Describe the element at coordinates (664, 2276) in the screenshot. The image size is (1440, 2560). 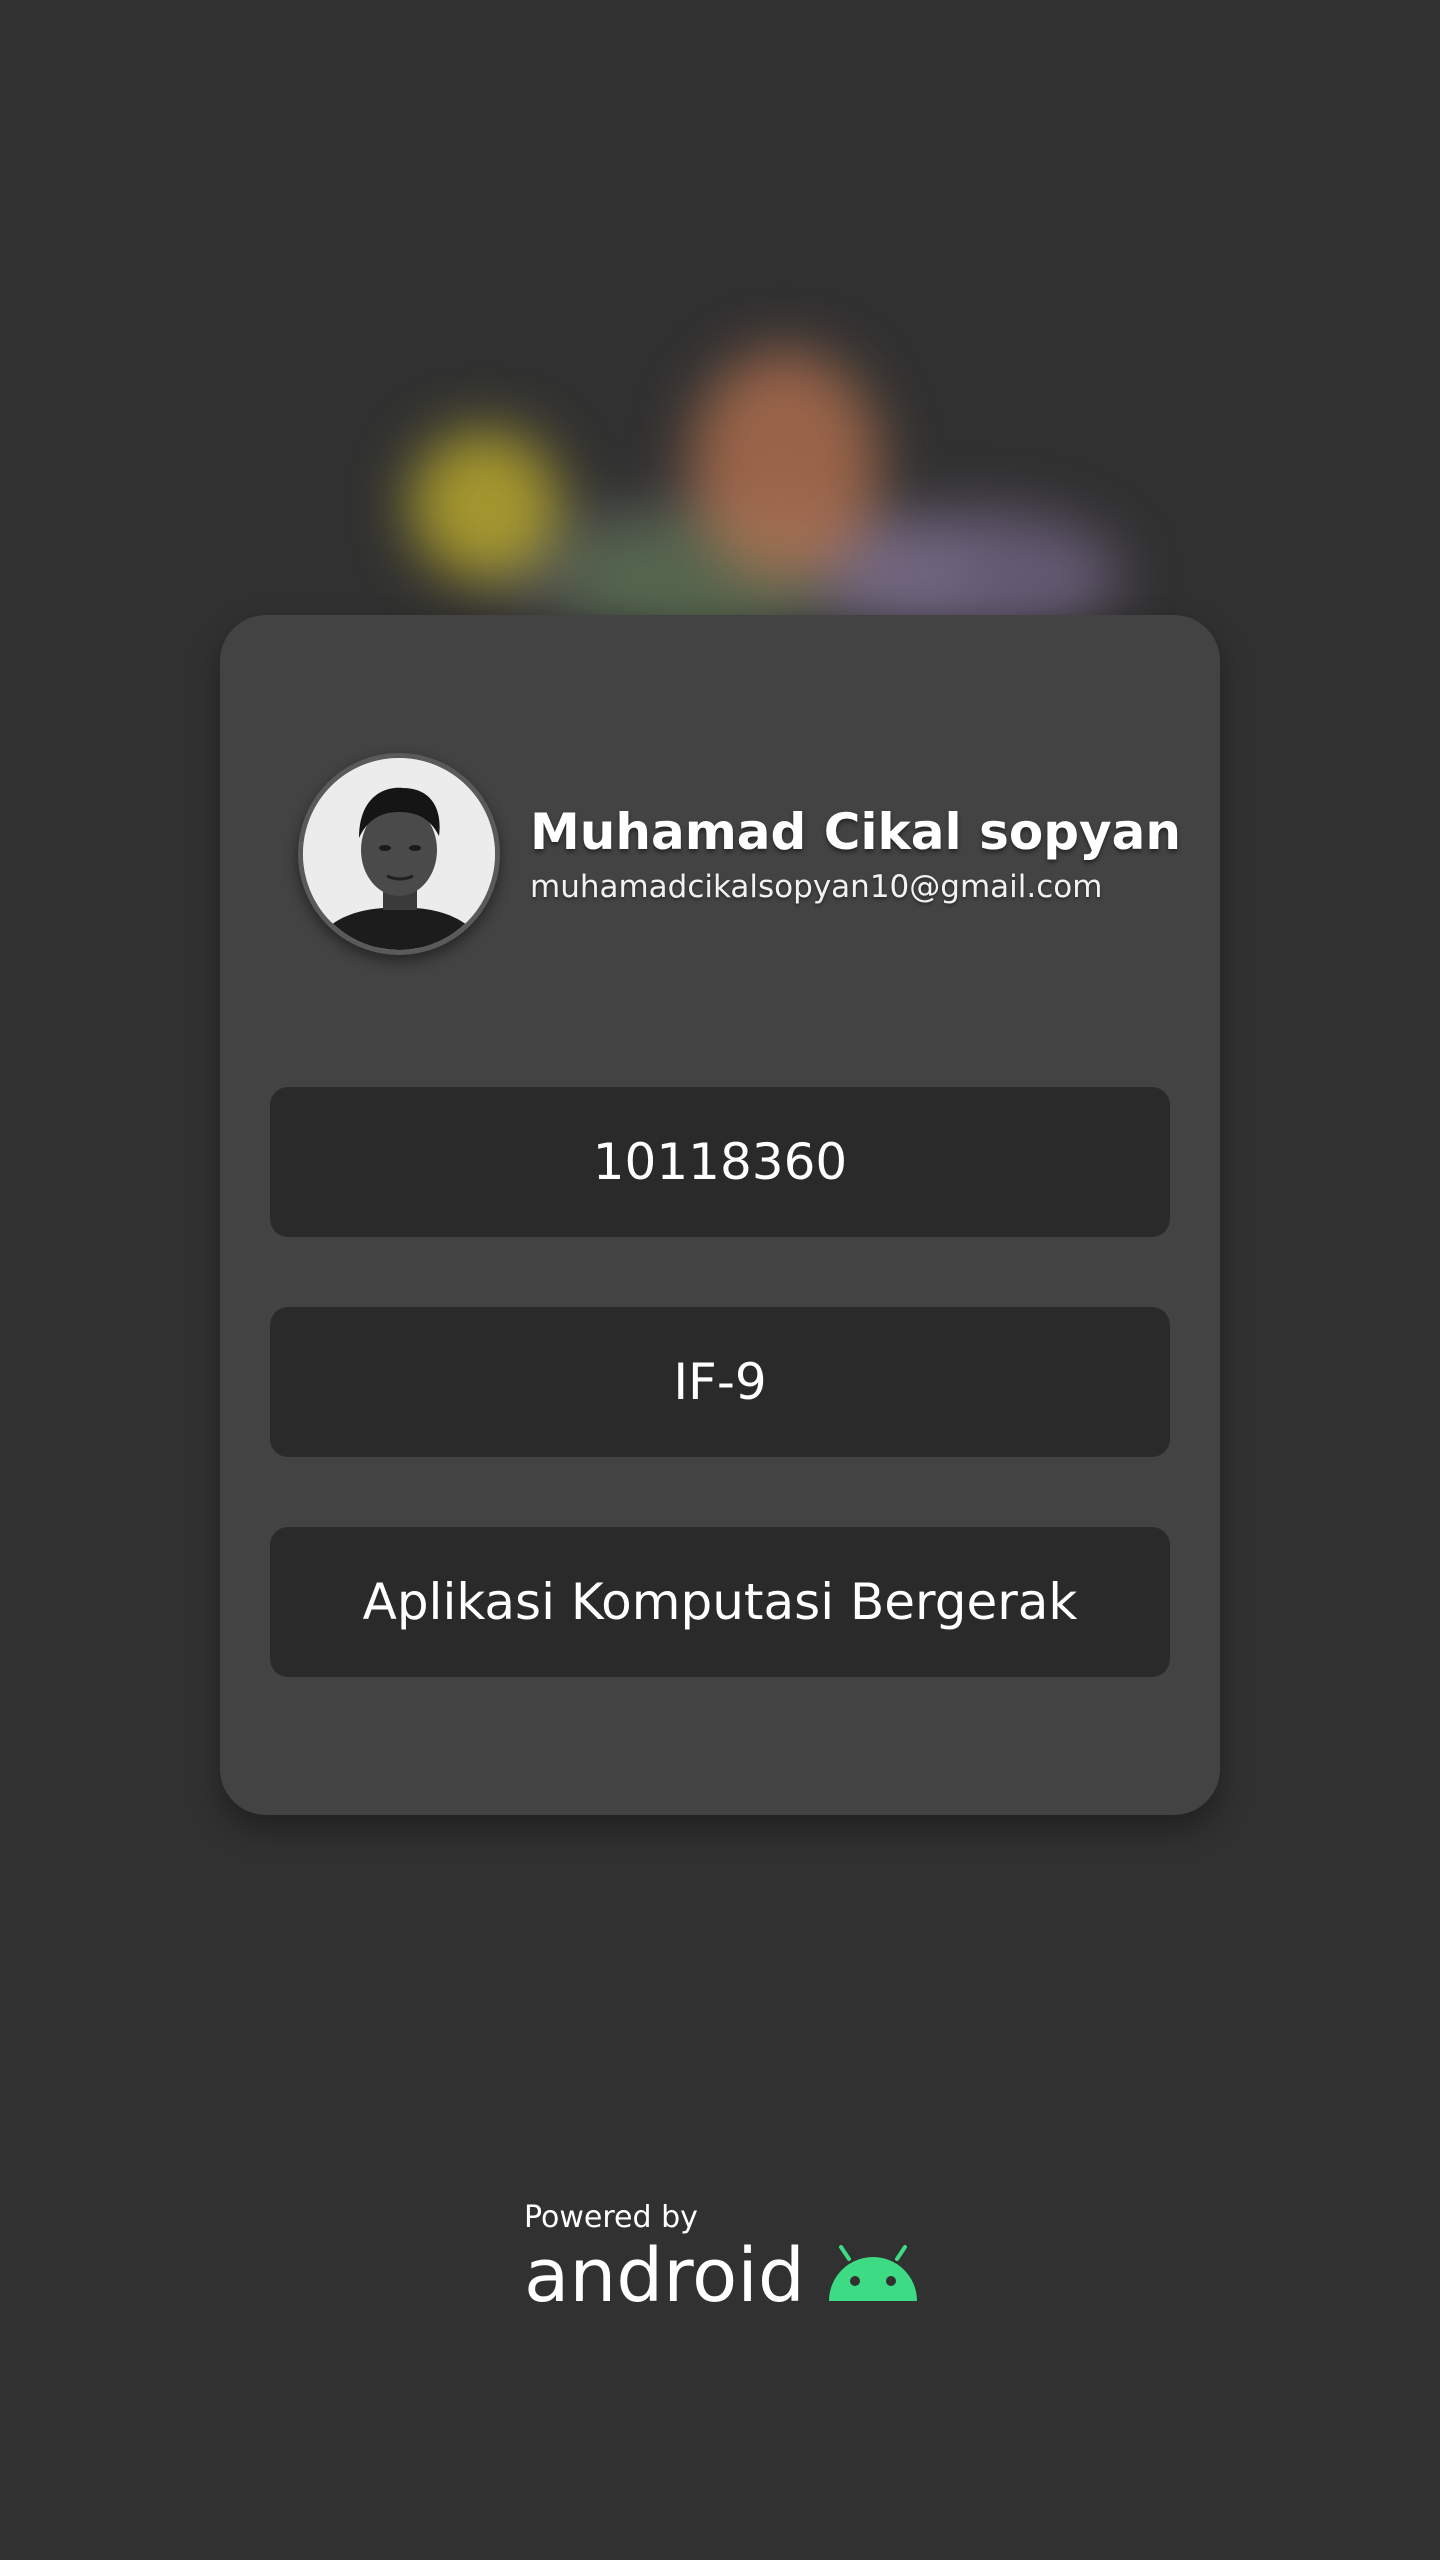
I see `android-wordmark: android` at that location.